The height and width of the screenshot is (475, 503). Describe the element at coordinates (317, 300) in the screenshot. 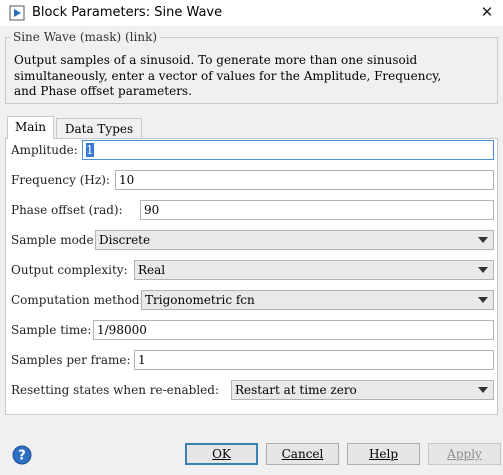

I see `computation-method-select: Trigonometric fcn` at that location.